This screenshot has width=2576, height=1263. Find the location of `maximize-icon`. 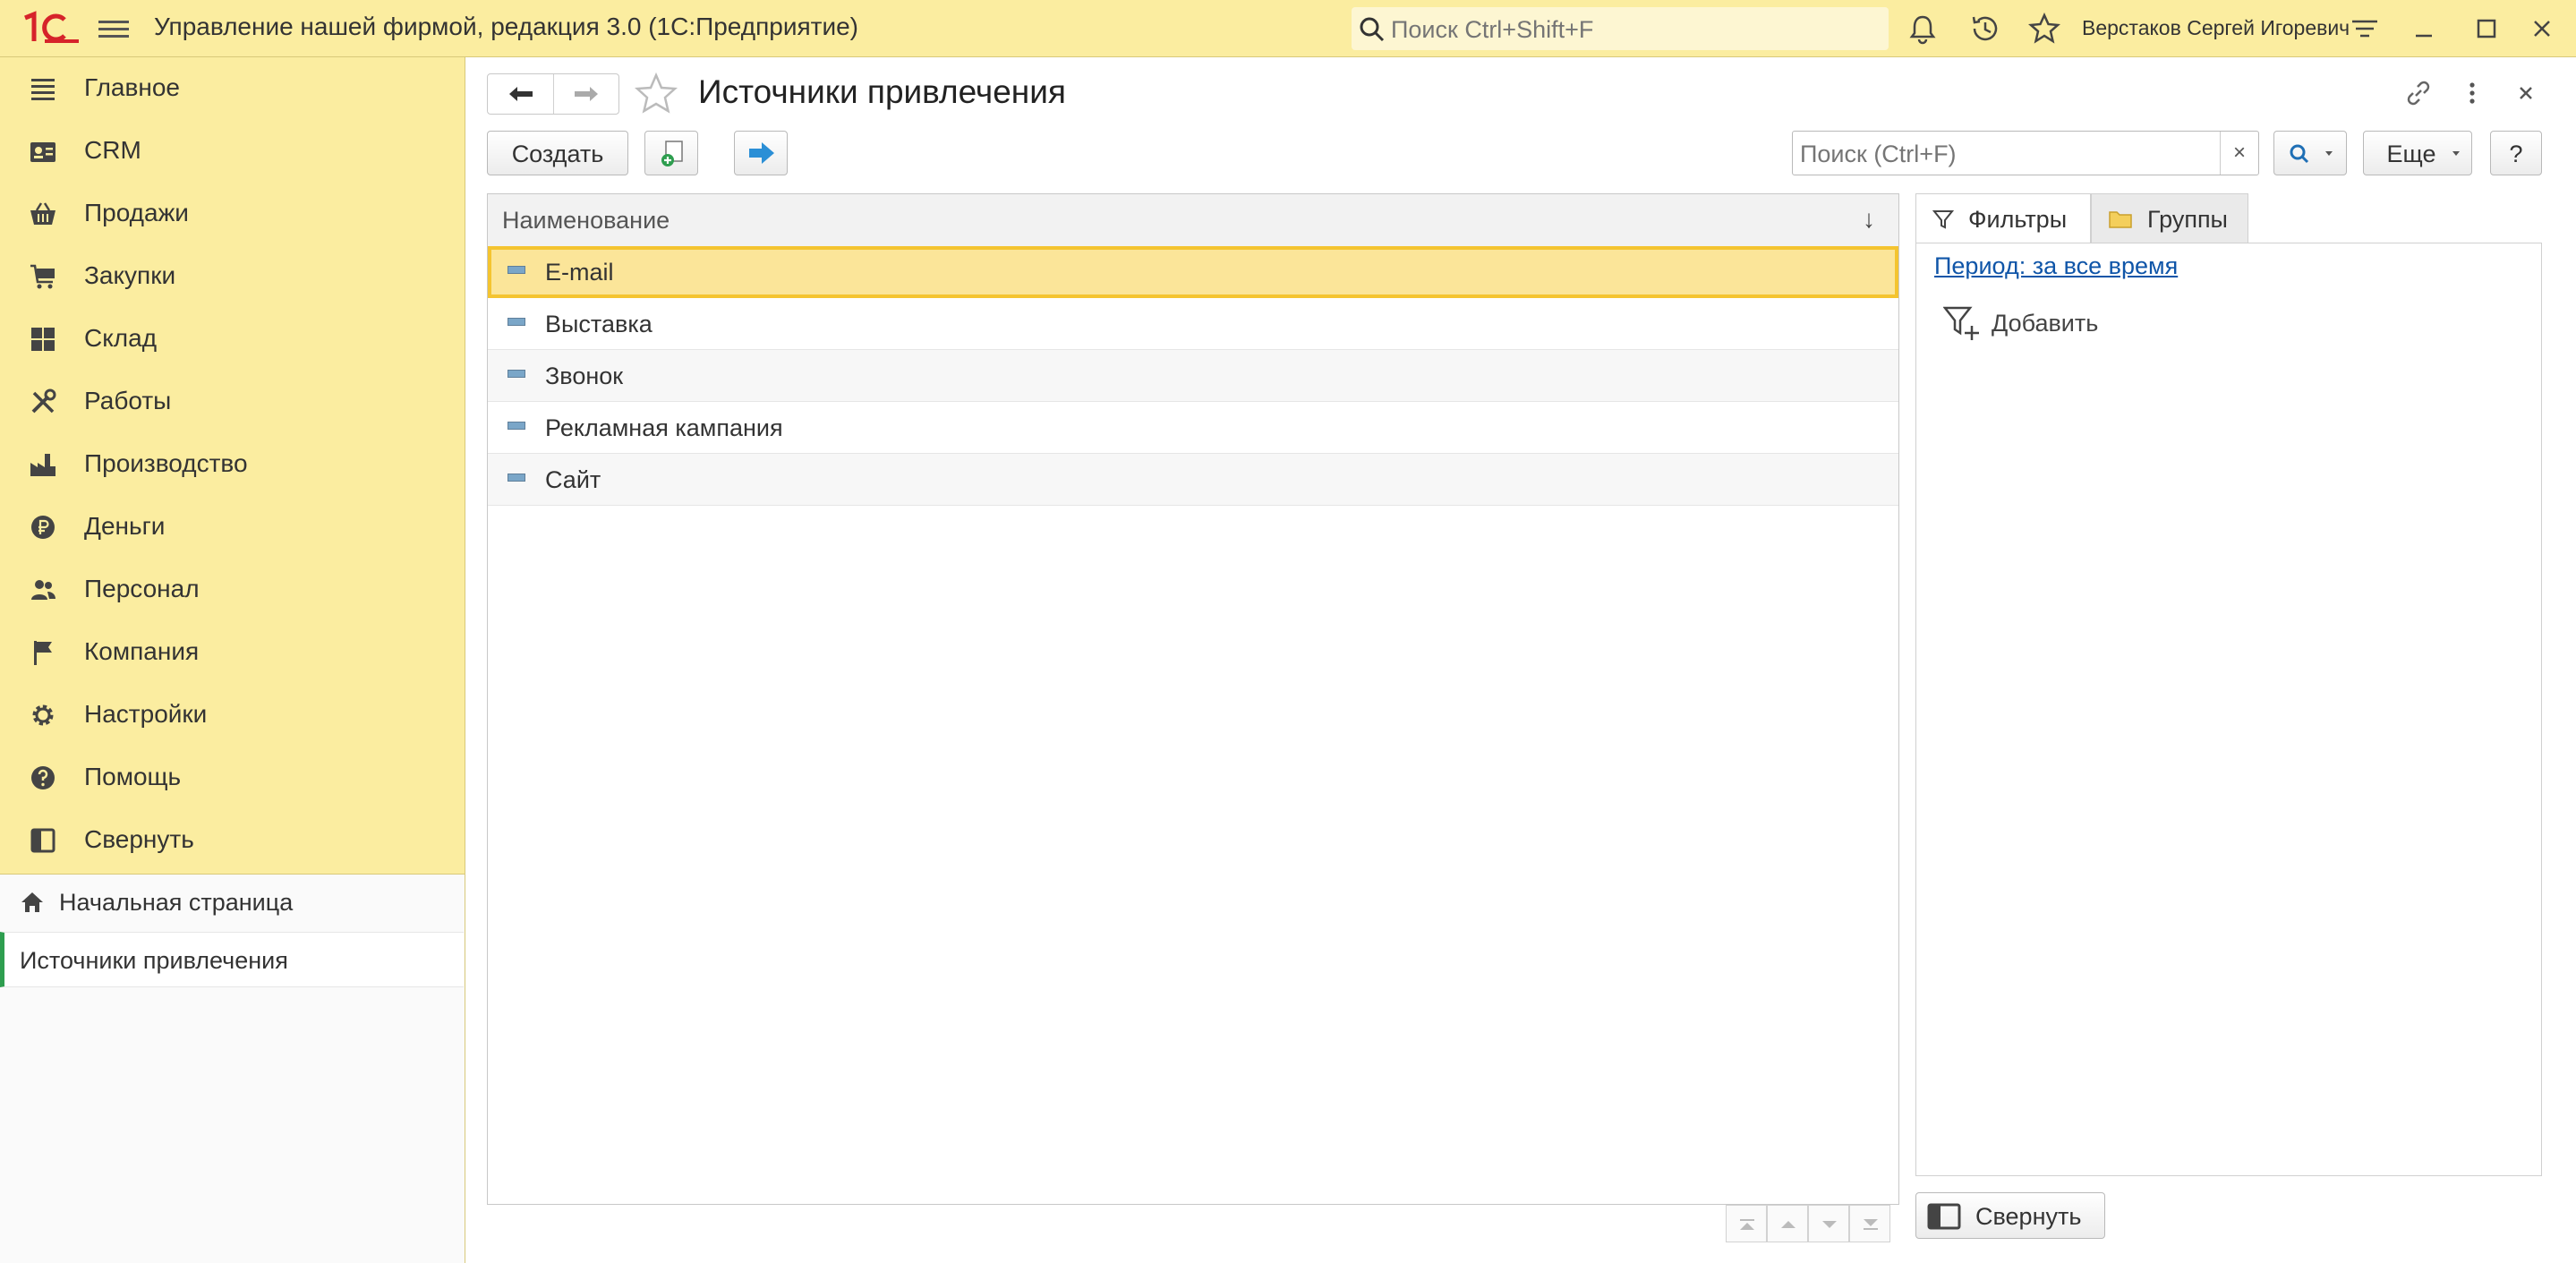

maximize-icon is located at coordinates (2486, 29).